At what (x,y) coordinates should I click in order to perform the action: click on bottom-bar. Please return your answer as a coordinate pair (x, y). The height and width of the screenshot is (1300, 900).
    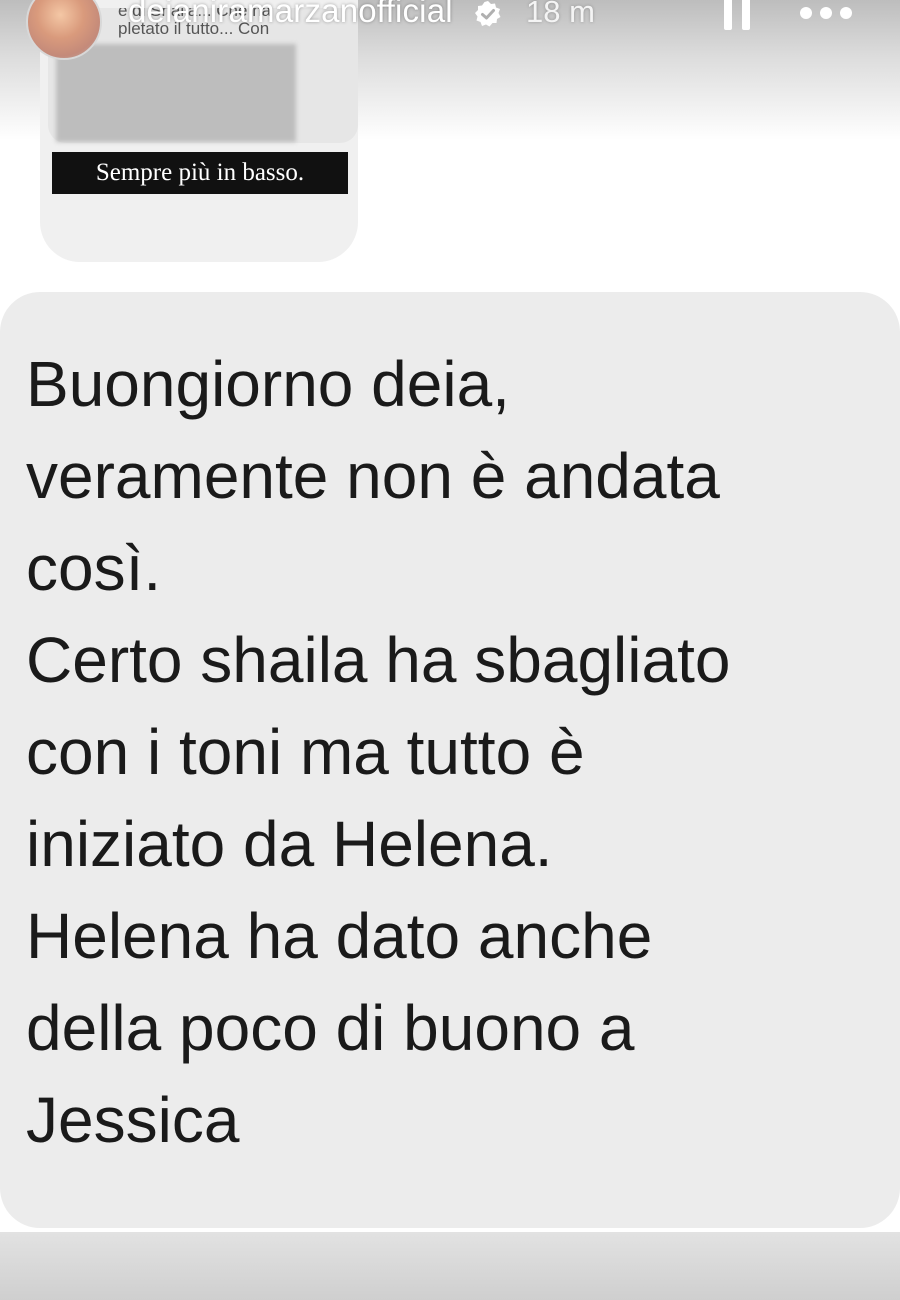
    Looking at the image, I should click on (450, 1266).